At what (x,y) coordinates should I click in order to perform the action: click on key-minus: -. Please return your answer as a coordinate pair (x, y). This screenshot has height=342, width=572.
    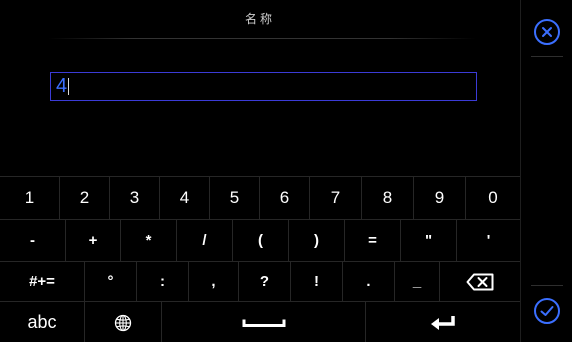
    Looking at the image, I should click on (33, 240).